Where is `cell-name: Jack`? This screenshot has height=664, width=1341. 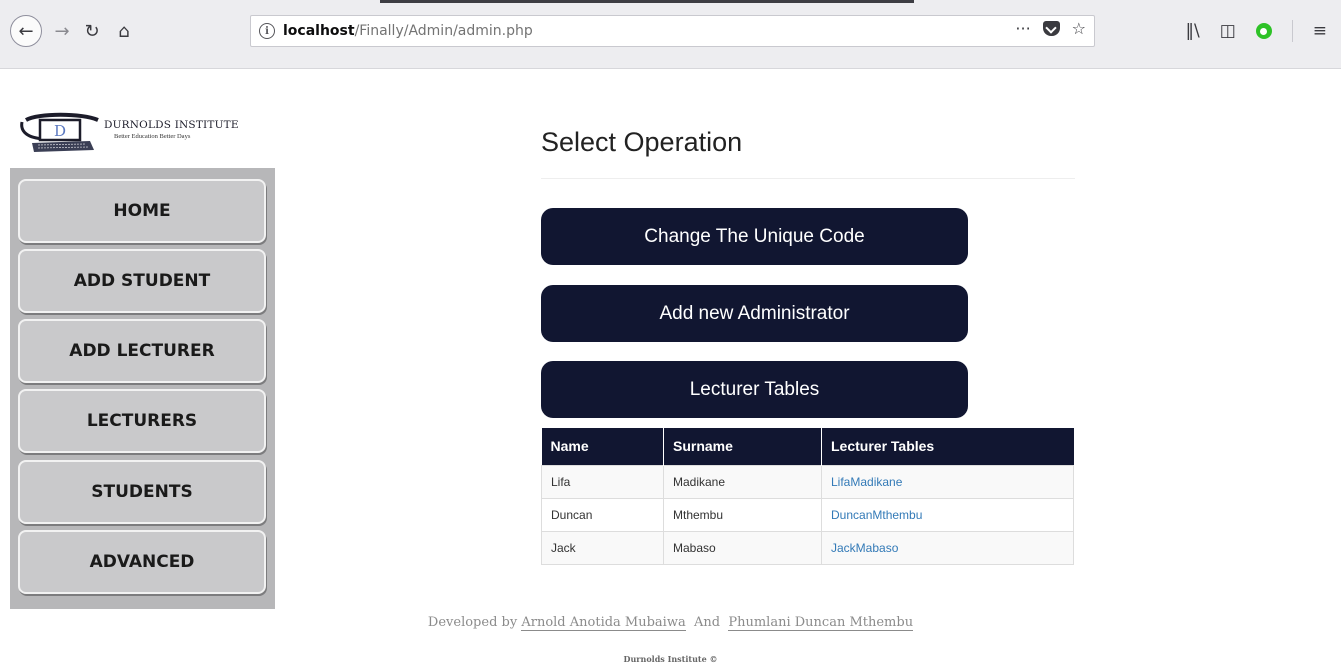 cell-name: Jack is located at coordinates (602, 547).